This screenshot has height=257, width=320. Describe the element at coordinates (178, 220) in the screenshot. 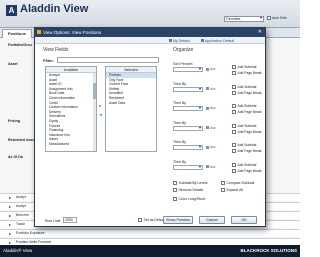

I see `show-preview-button: Show Preview` at that location.